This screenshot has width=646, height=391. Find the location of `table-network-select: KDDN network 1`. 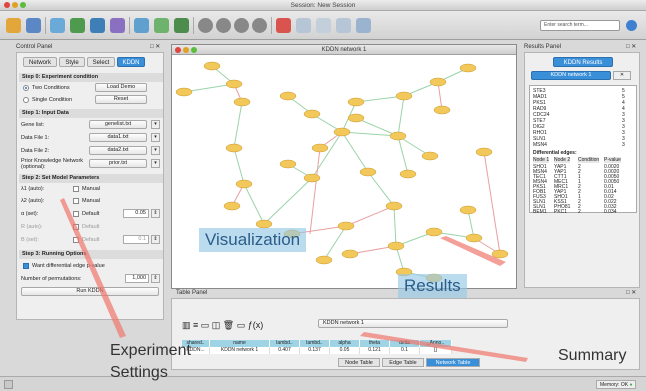

table-network-select: KDDN network 1 is located at coordinates (413, 323).